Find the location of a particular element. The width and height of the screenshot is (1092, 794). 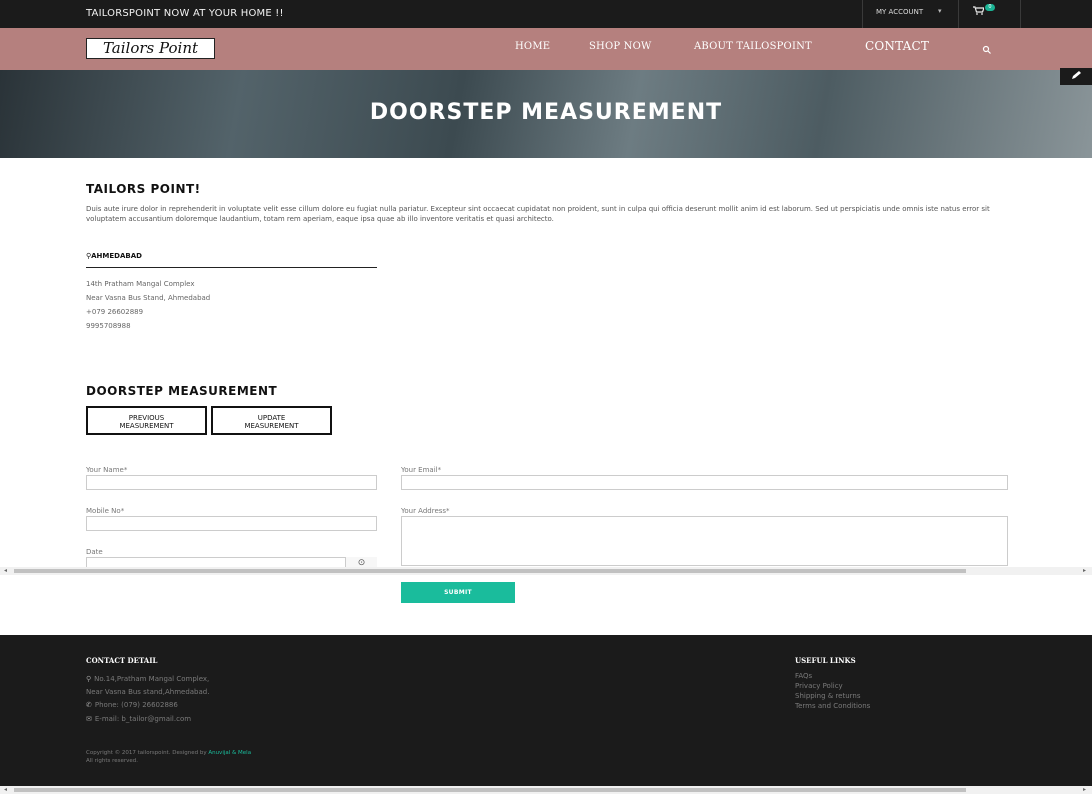

button-label: UPDATE is located at coordinates (271, 418).